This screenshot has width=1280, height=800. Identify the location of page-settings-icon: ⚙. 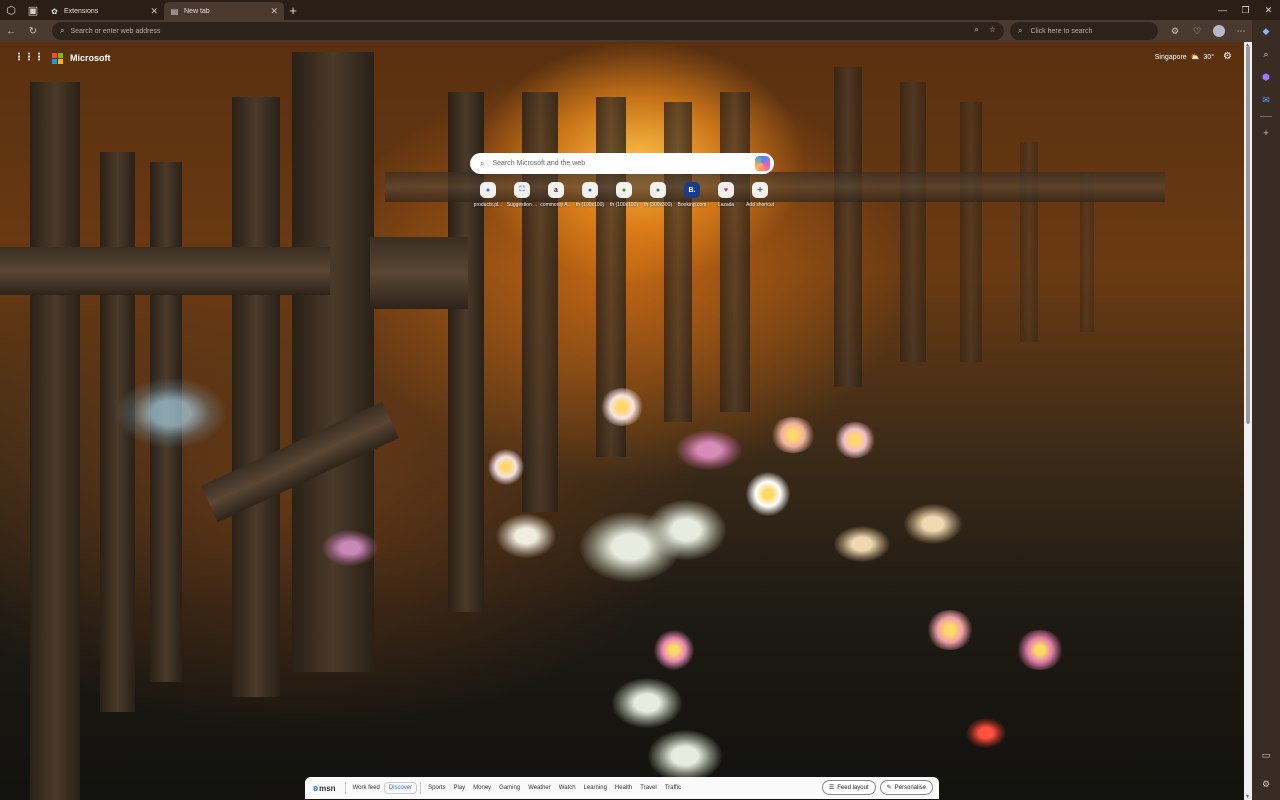
(1227, 56).